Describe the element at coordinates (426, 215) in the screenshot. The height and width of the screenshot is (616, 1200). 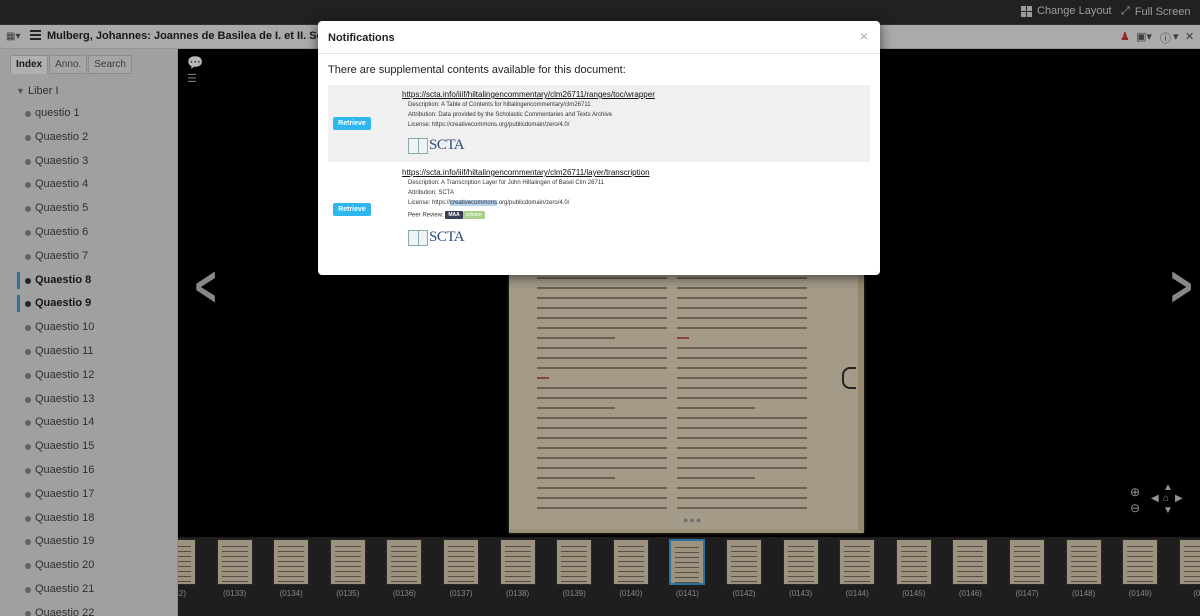
I see `peer-review-label: Peer Review:` at that location.